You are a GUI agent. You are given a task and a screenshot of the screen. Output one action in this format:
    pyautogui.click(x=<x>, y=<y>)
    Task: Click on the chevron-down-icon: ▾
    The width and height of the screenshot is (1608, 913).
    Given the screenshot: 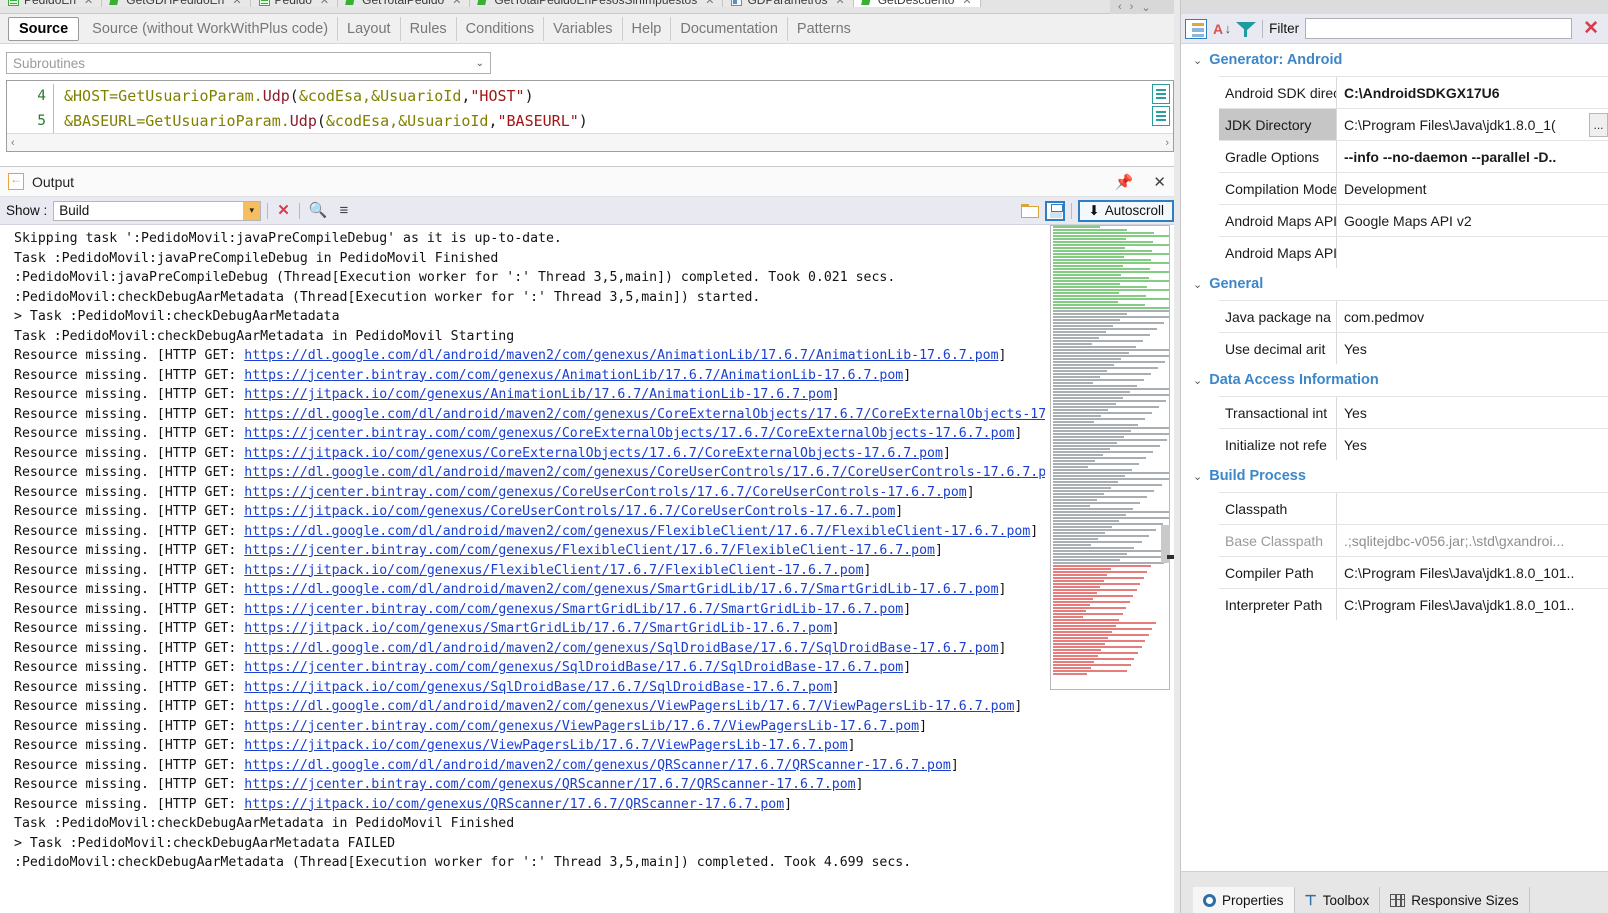 What is the action you would take?
    pyautogui.click(x=252, y=210)
    